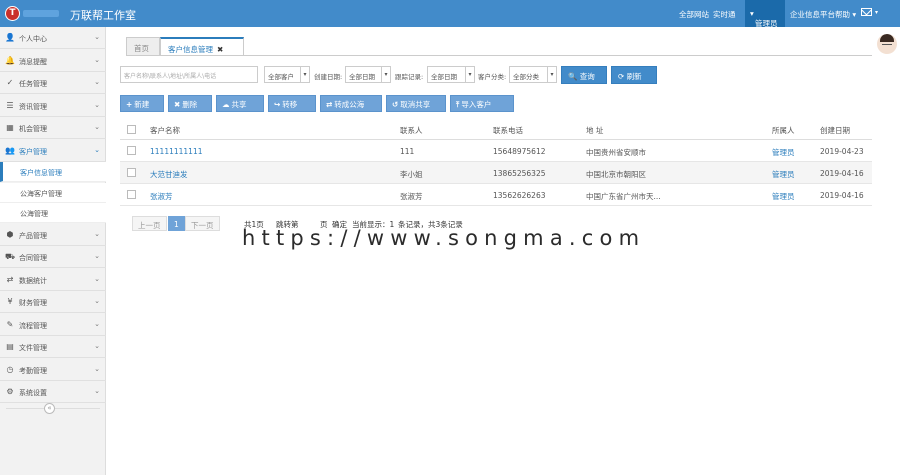 The width and height of the screenshot is (900, 475). Describe the element at coordinates (411, 130) in the screenshot. I see `col-contact: 联系人` at that location.